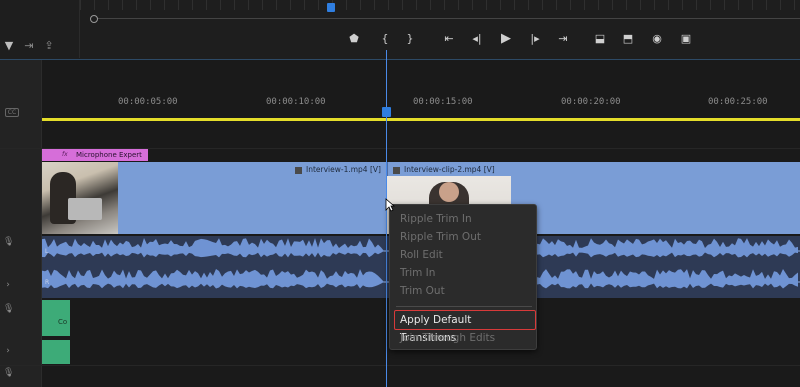 The width and height of the screenshot is (800, 387). What do you see at coordinates (65, 154) in the screenshot?
I see `fx-badge: fx` at bounding box center [65, 154].